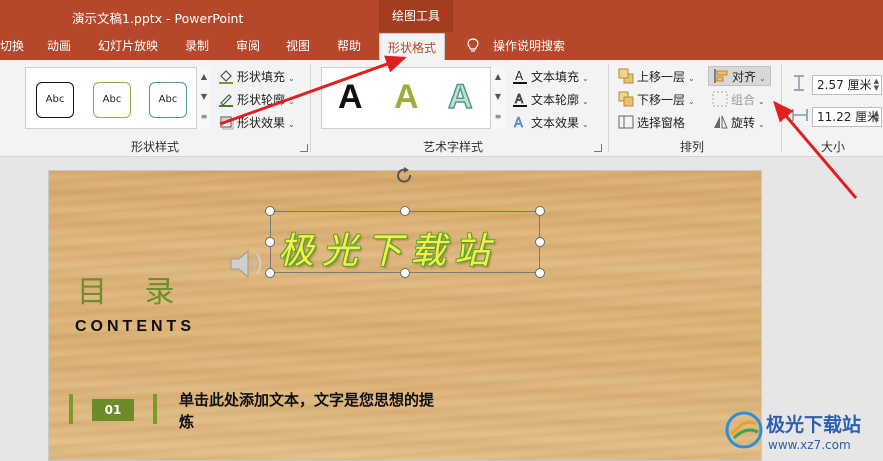  What do you see at coordinates (158, 18) in the screenshot?
I see `window-title: 演示文稿1.pptx - PowerPoint` at bounding box center [158, 18].